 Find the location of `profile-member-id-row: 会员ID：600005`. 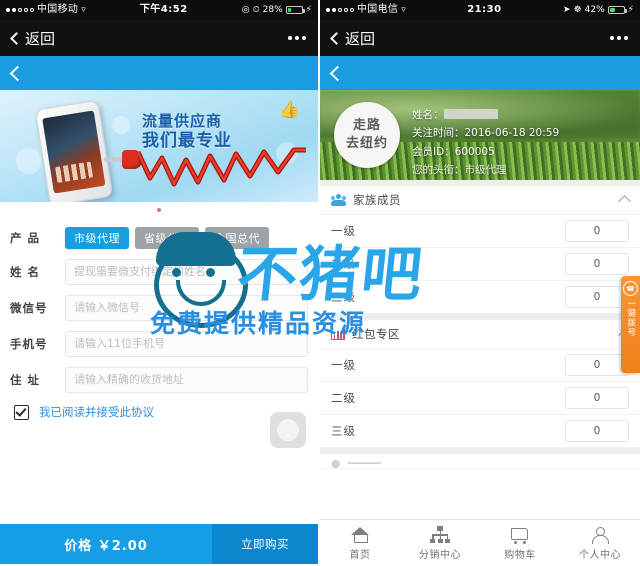

profile-member-id-row: 会员ID：600005 is located at coordinates (522, 152).